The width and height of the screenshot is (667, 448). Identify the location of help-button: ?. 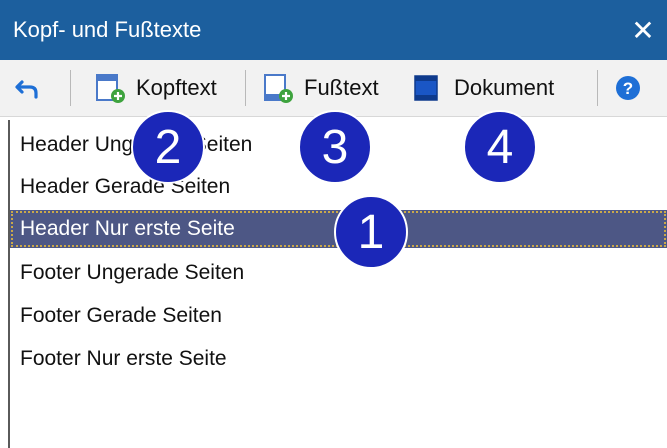
(628, 88).